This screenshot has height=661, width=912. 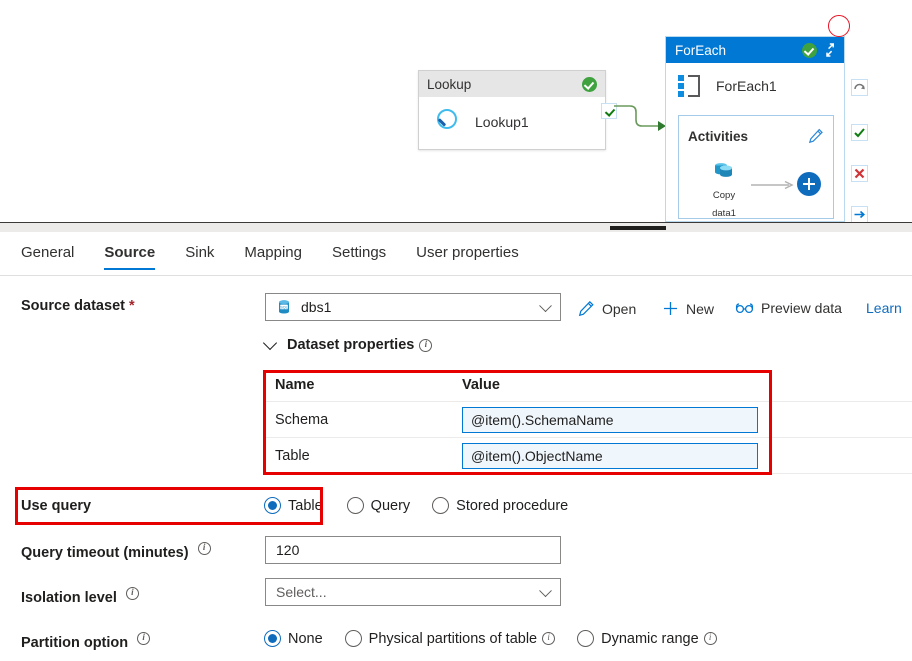 What do you see at coordinates (859, 87) in the screenshot?
I see `rerun-icon` at bounding box center [859, 87].